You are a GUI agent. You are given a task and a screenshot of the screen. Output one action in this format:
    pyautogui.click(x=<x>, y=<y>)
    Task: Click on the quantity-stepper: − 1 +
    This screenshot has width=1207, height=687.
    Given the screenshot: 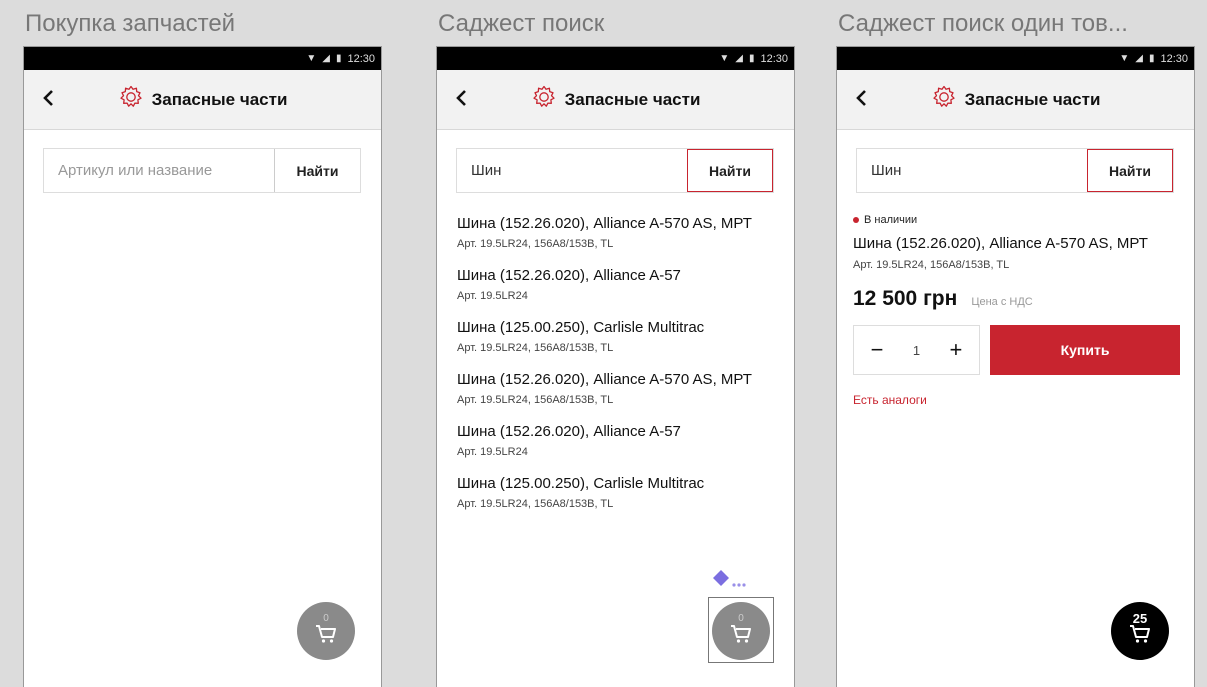 What is the action you would take?
    pyautogui.click(x=916, y=350)
    